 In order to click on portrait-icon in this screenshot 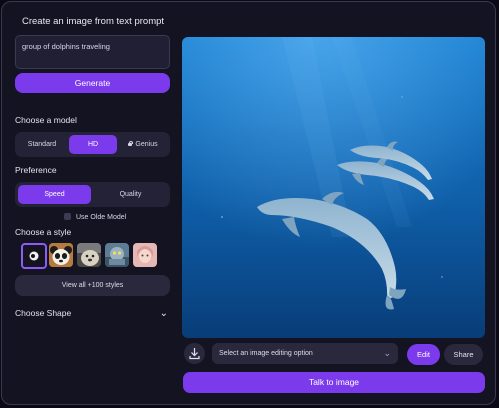, I will do `click(145, 255)`.